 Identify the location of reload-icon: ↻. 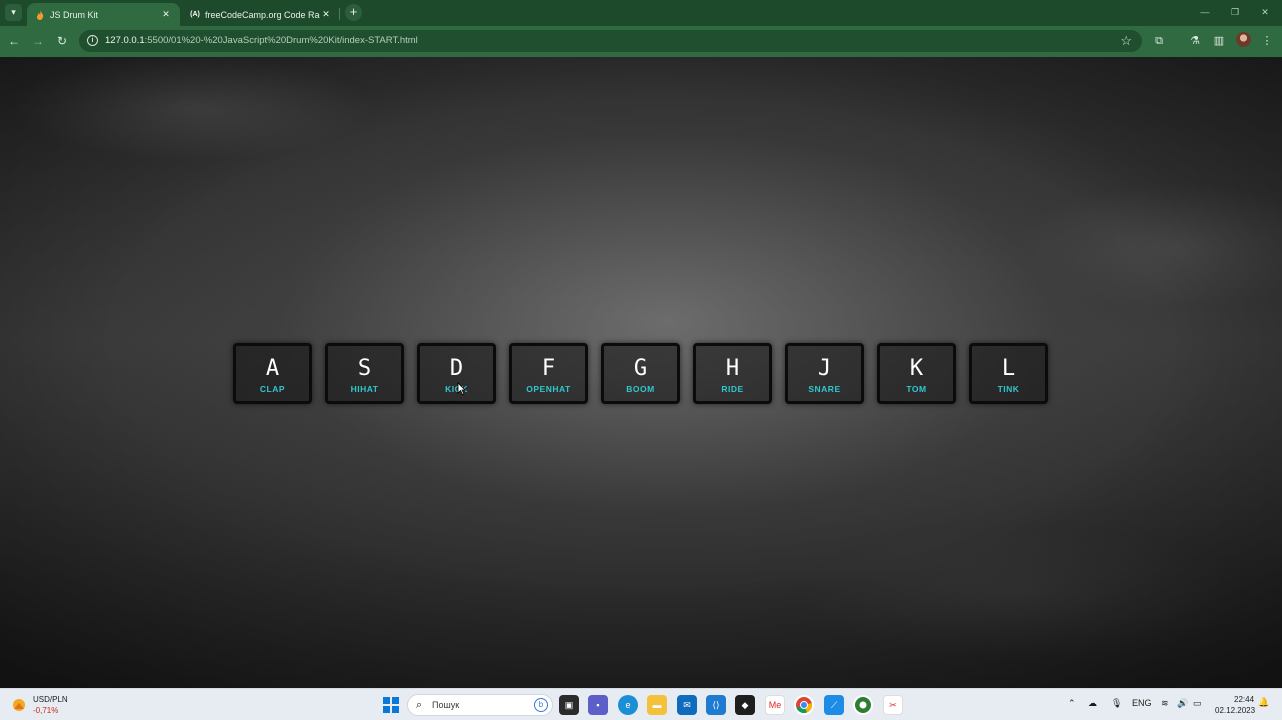
(62, 41).